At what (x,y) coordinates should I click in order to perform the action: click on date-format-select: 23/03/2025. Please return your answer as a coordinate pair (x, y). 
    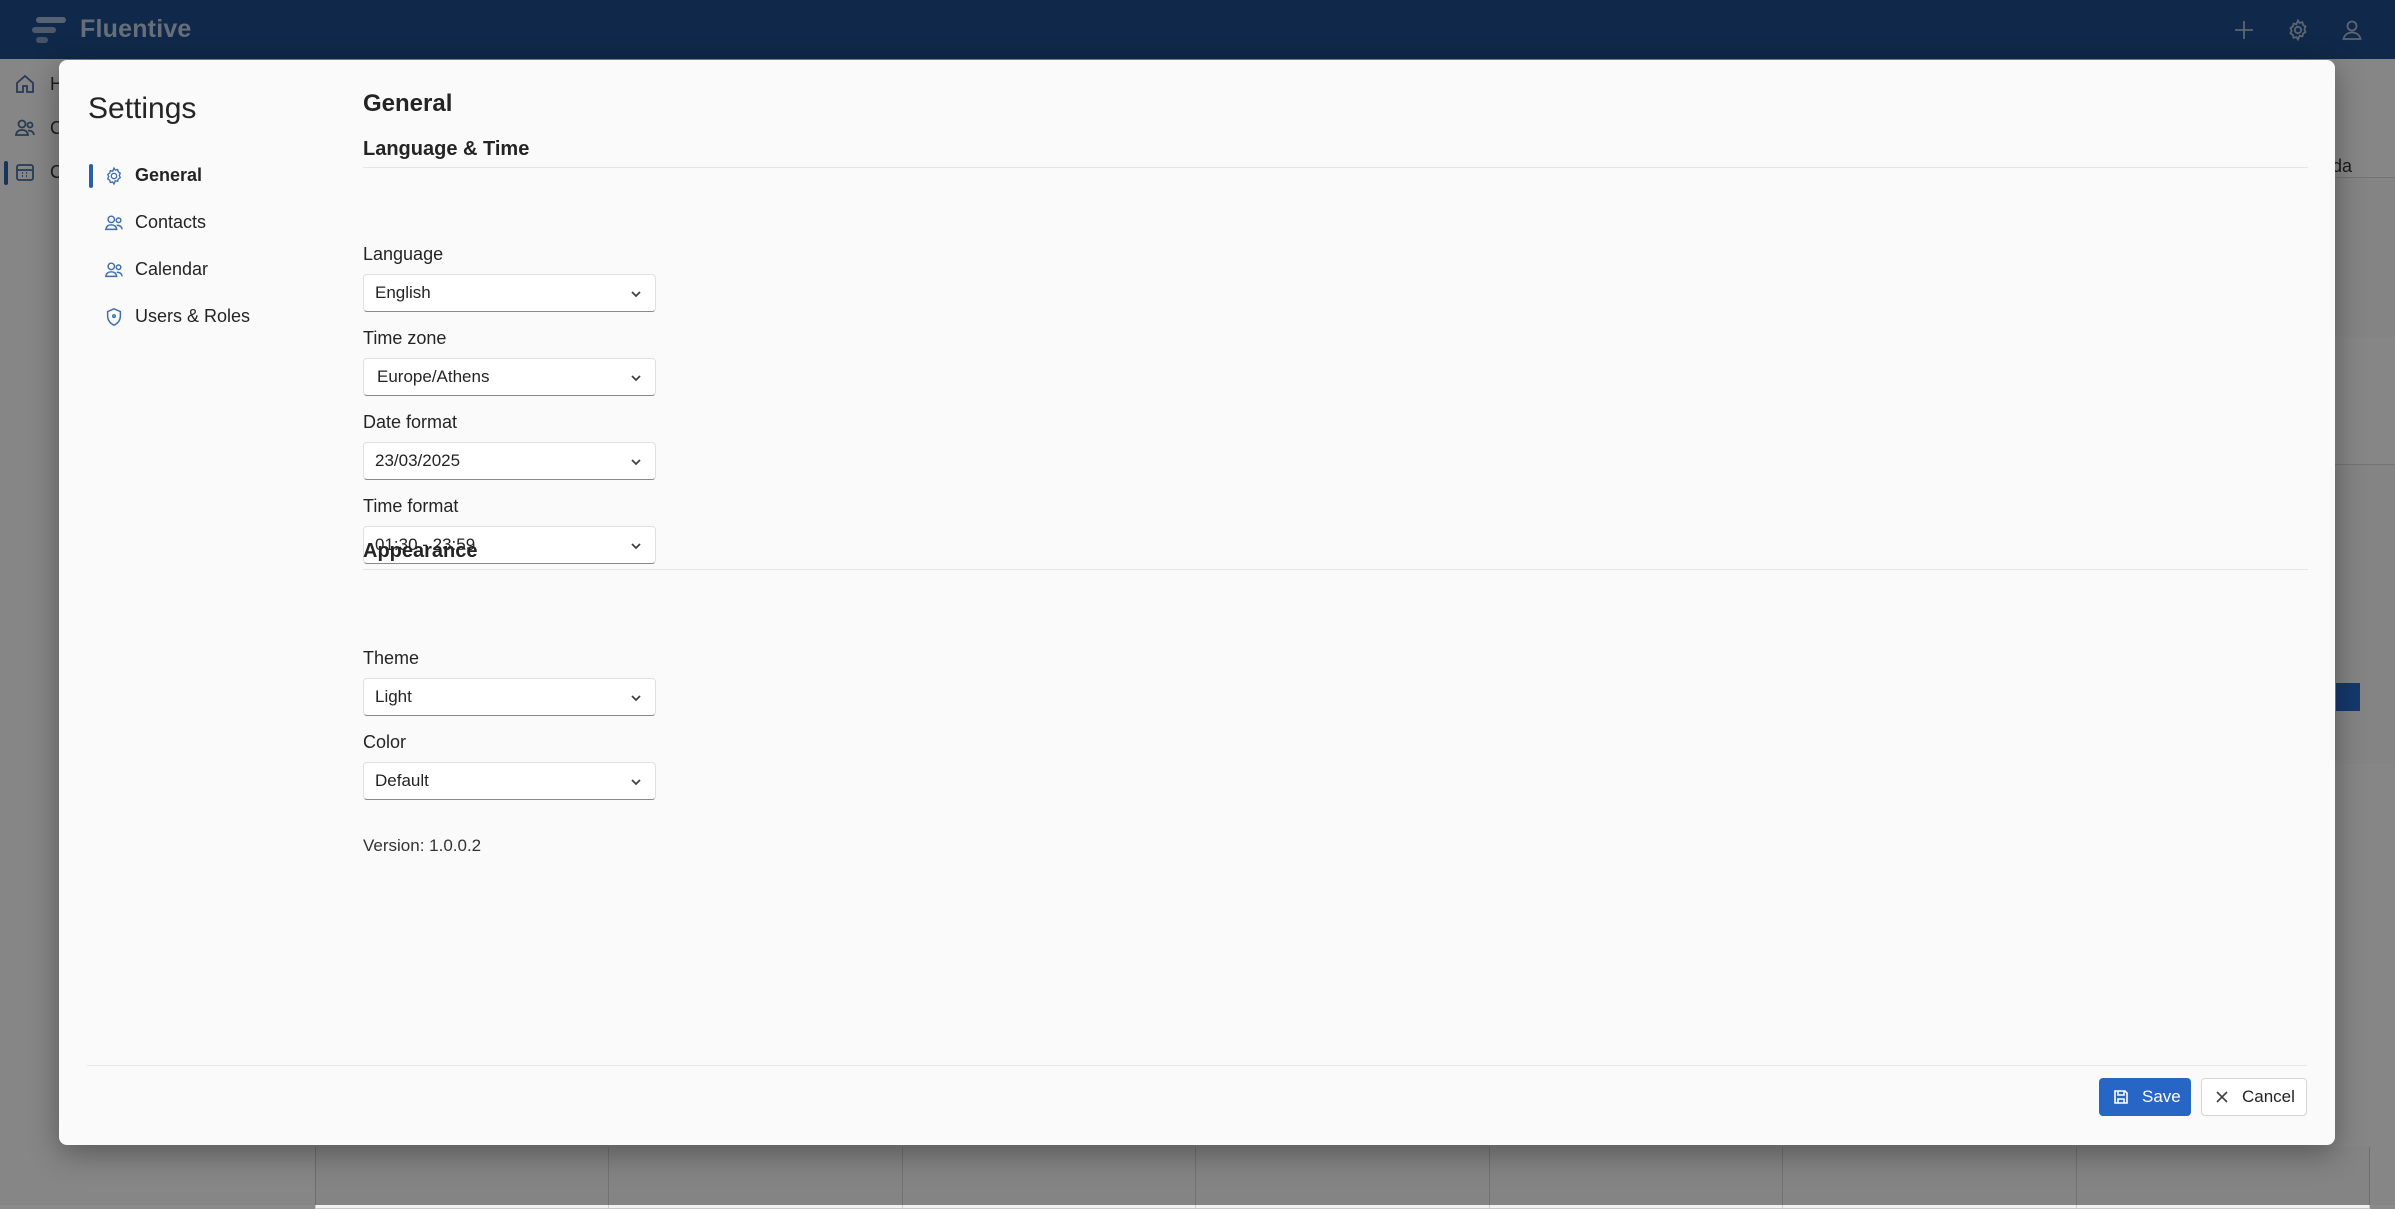
    Looking at the image, I should click on (509, 461).